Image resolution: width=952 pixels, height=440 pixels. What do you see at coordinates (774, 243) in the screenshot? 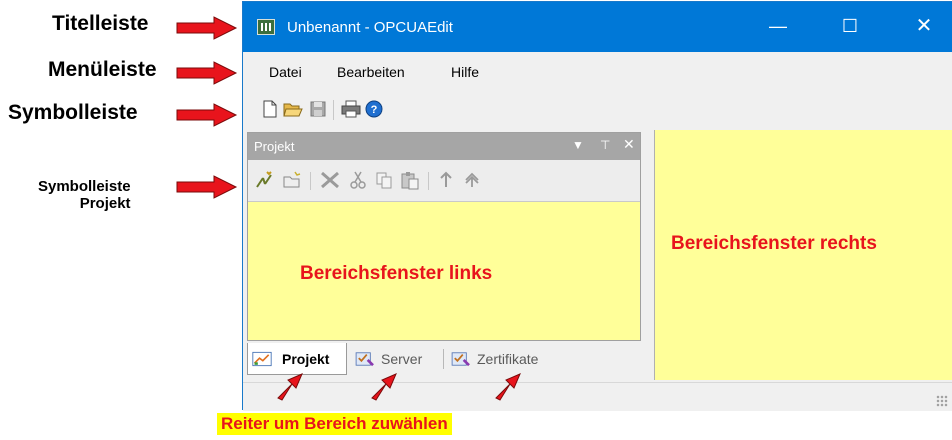
I see `right-area-label: Bereichsfenster rechts` at bounding box center [774, 243].